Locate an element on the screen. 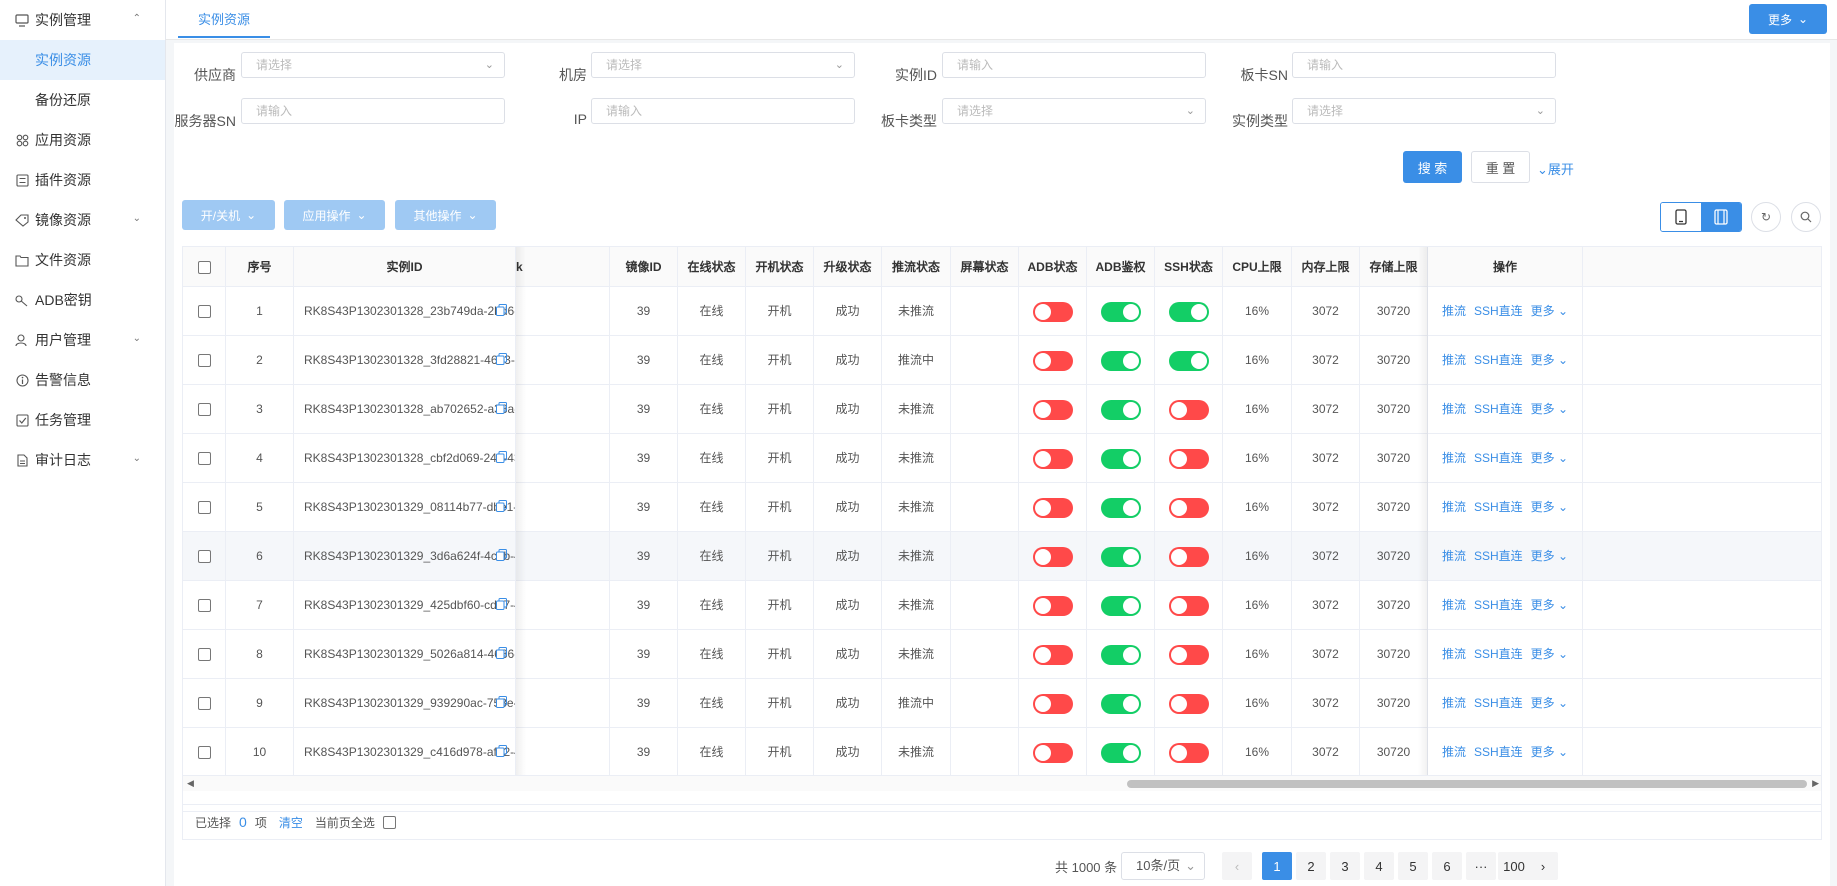 The height and width of the screenshot is (886, 1837). ip-input: 请输入 is located at coordinates (723, 111).